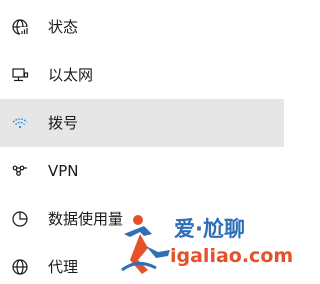 The width and height of the screenshot is (320, 284). I want to click on nav-item-label: VPN, so click(63, 171).